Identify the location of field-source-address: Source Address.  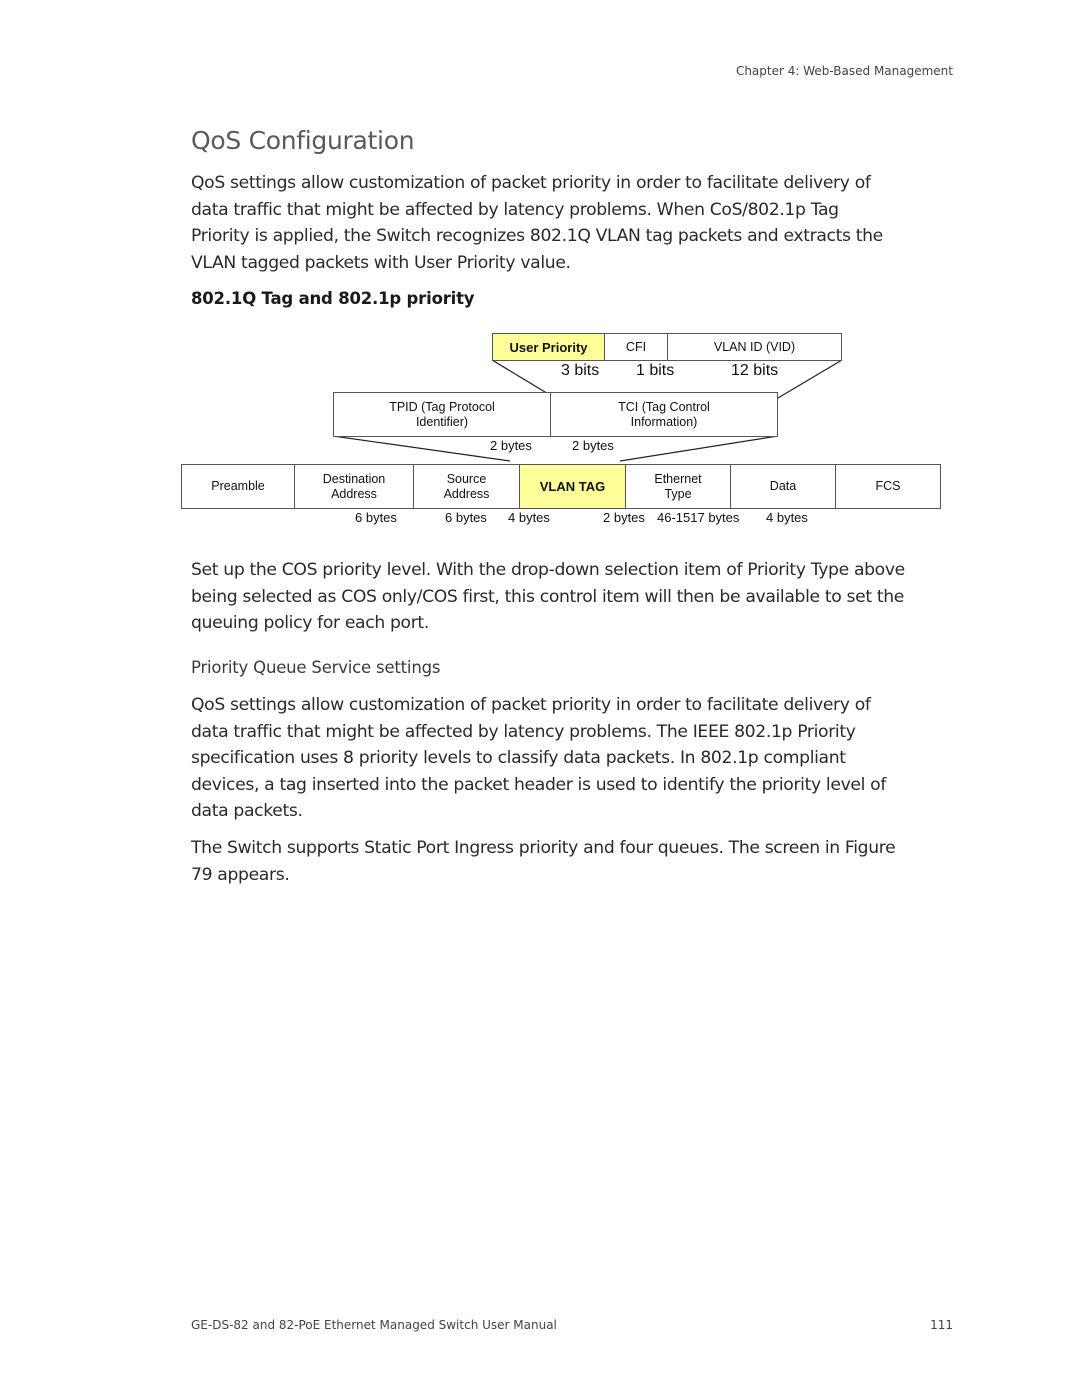
(466, 486).